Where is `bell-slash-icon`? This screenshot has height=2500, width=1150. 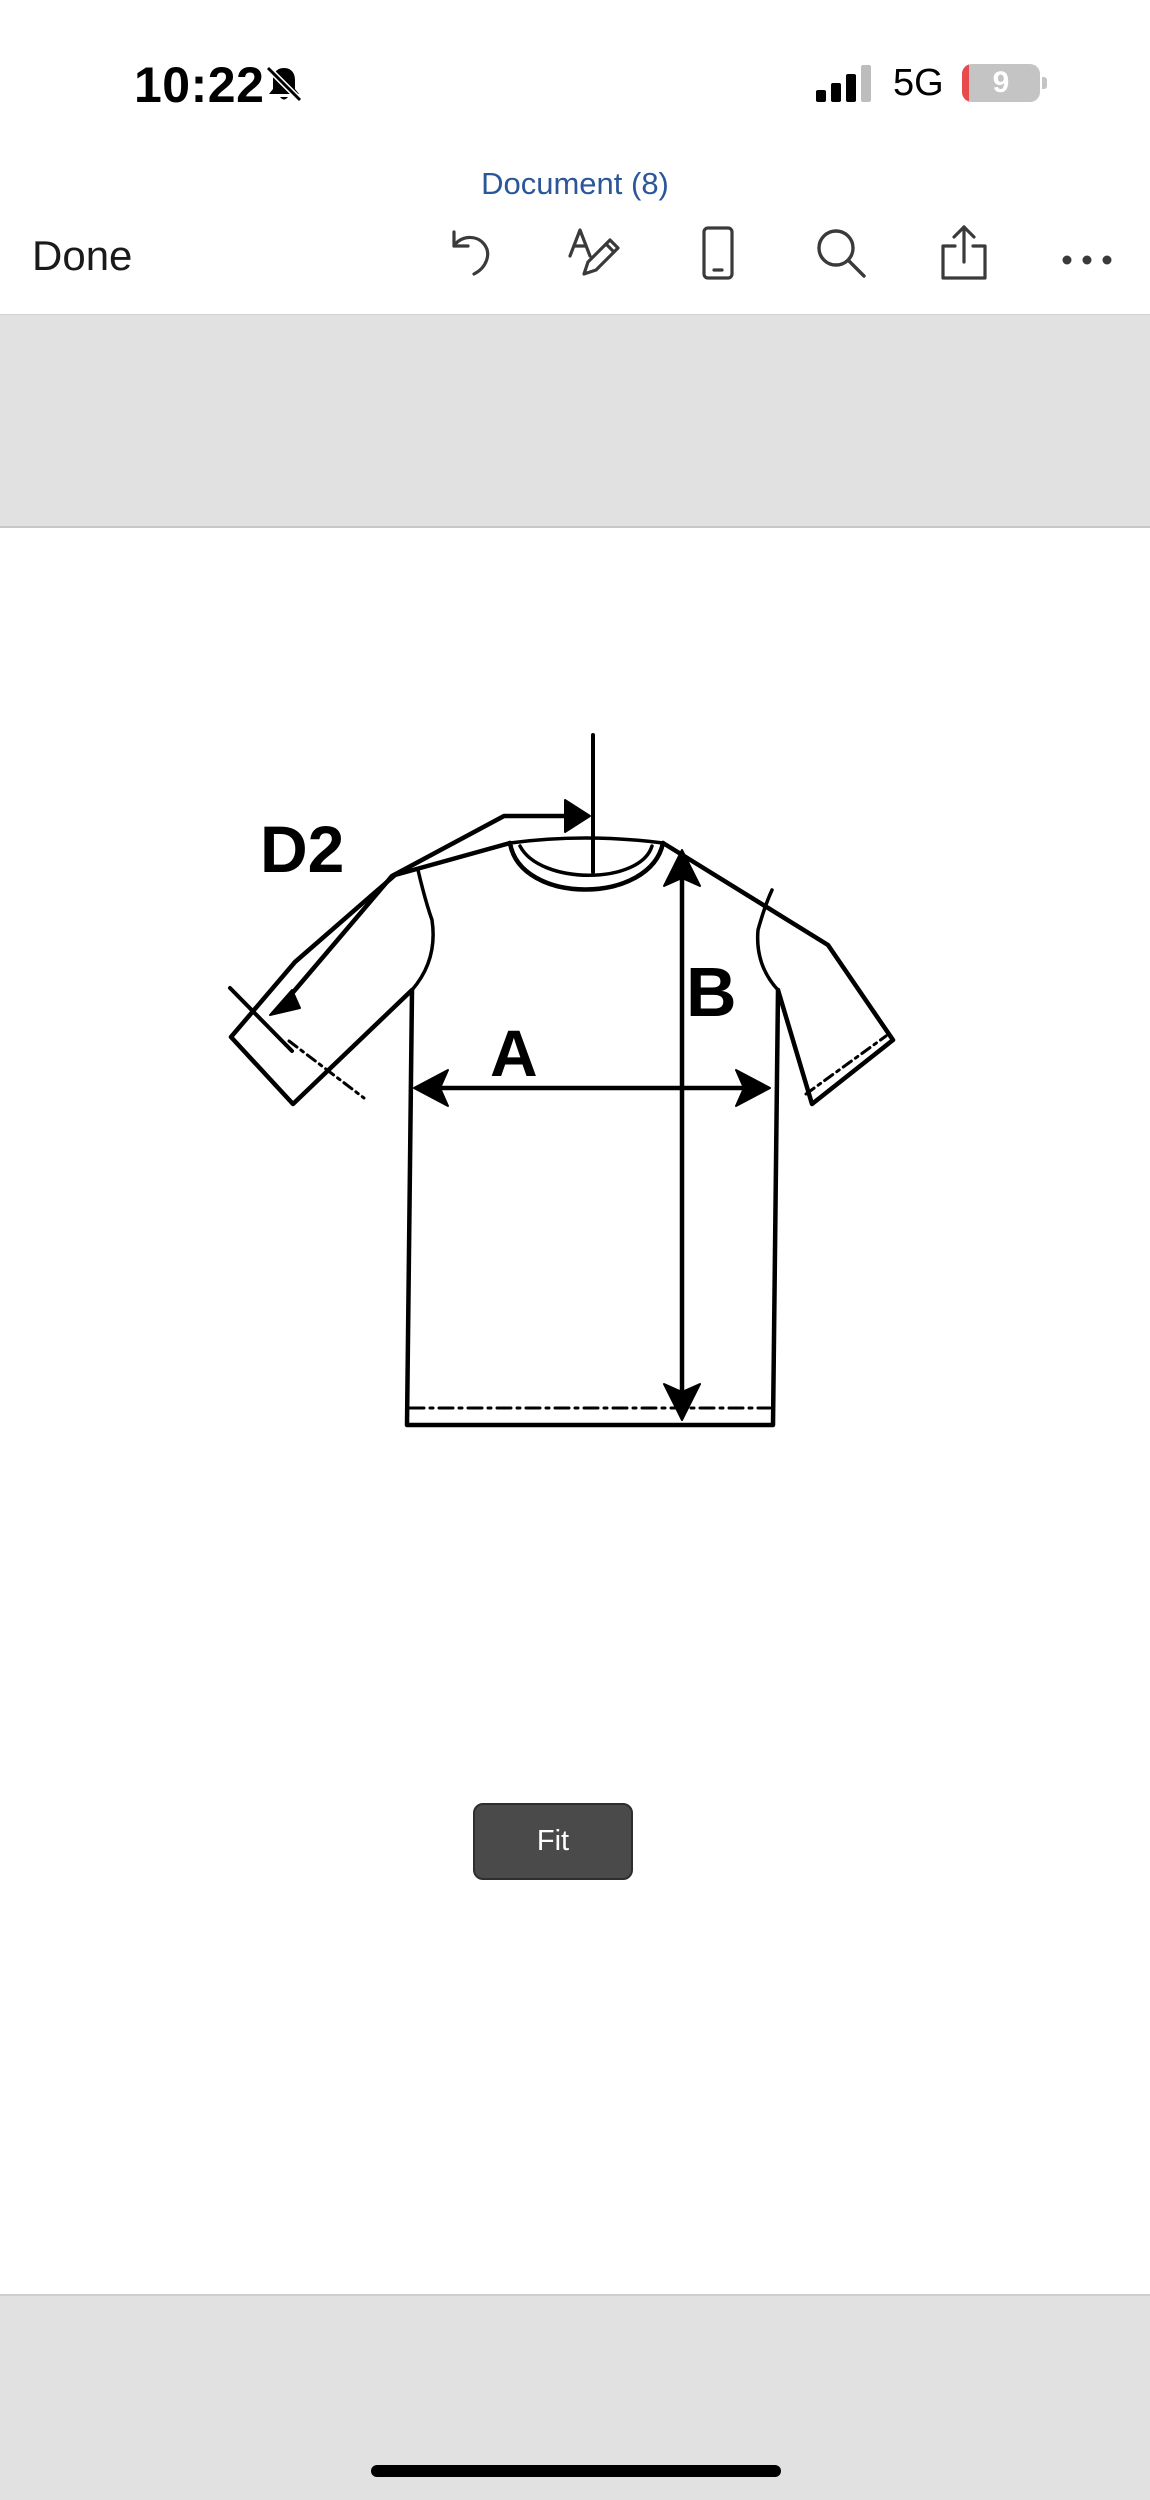
bell-slash-icon is located at coordinates (284, 84).